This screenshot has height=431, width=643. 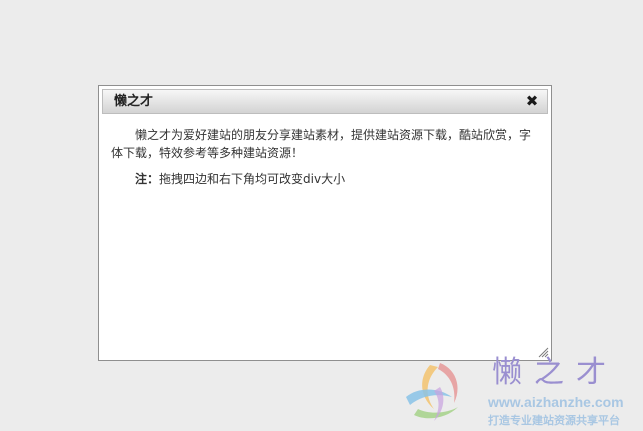 What do you see at coordinates (554, 420) in the screenshot?
I see `watermark-slogan: 打造专业建站资源共享平台` at bounding box center [554, 420].